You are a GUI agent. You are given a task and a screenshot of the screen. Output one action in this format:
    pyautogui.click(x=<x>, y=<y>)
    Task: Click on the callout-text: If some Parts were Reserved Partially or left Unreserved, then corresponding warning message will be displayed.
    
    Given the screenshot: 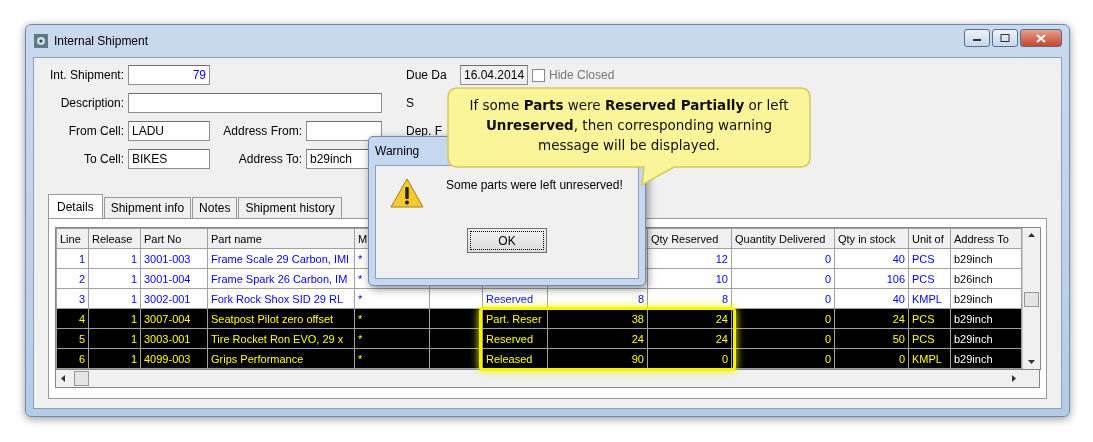 What is the action you would take?
    pyautogui.click(x=629, y=125)
    